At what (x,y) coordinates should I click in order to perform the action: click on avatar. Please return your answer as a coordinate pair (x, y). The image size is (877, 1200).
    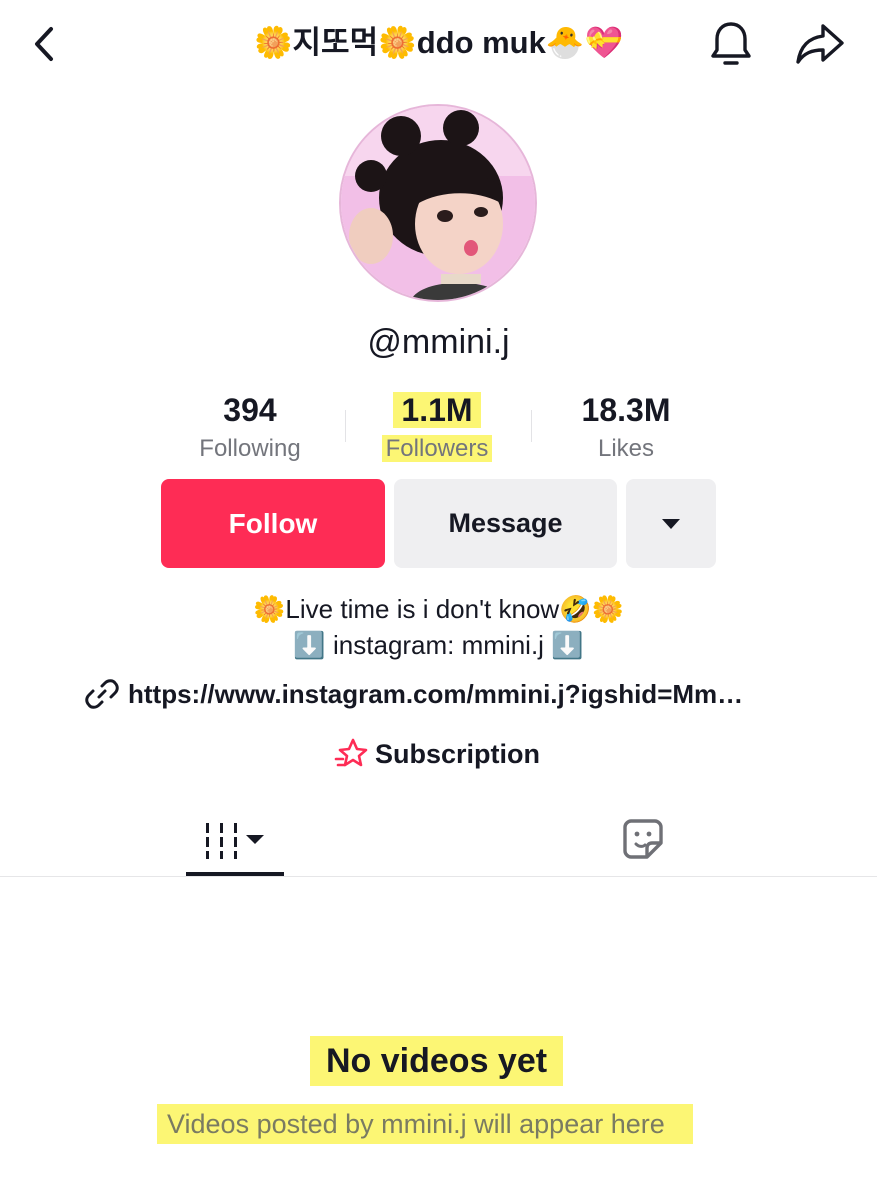
    Looking at the image, I should click on (438, 203).